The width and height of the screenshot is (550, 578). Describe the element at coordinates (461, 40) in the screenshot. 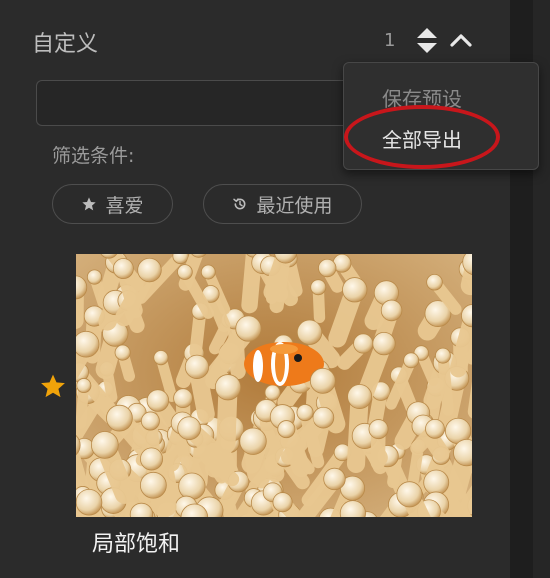

I see `chevron-up-icon` at that location.